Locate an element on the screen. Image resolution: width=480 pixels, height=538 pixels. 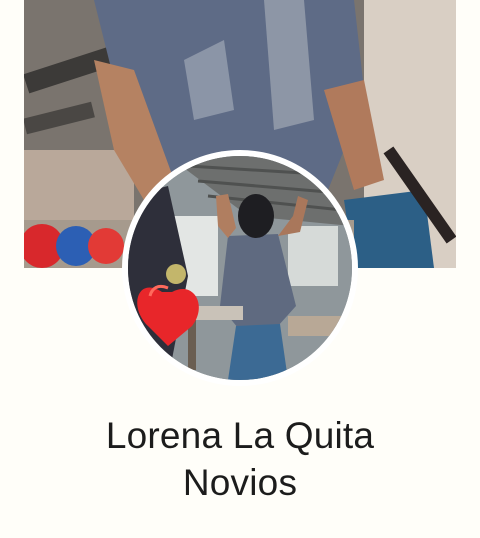
profile-name-line-2: Novios is located at coordinates (240, 482).